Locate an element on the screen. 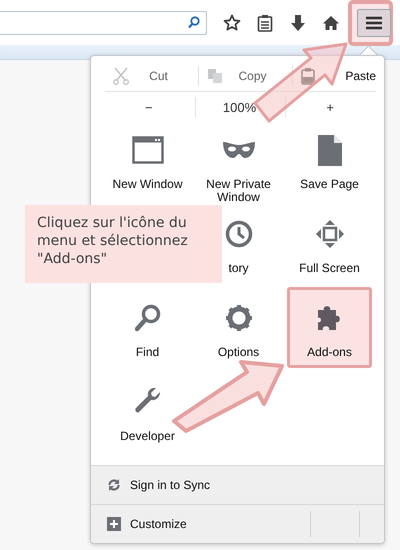  menu-item: New Private Window is located at coordinates (238, 164).